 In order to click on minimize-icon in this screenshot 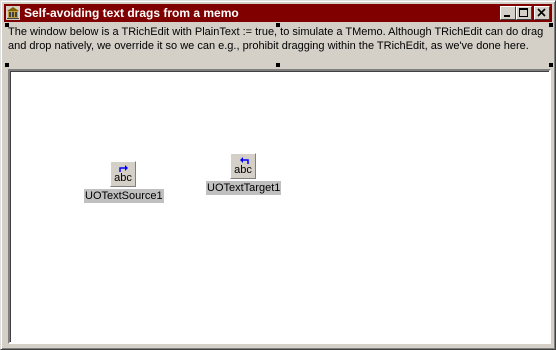, I will do `click(508, 13)`.